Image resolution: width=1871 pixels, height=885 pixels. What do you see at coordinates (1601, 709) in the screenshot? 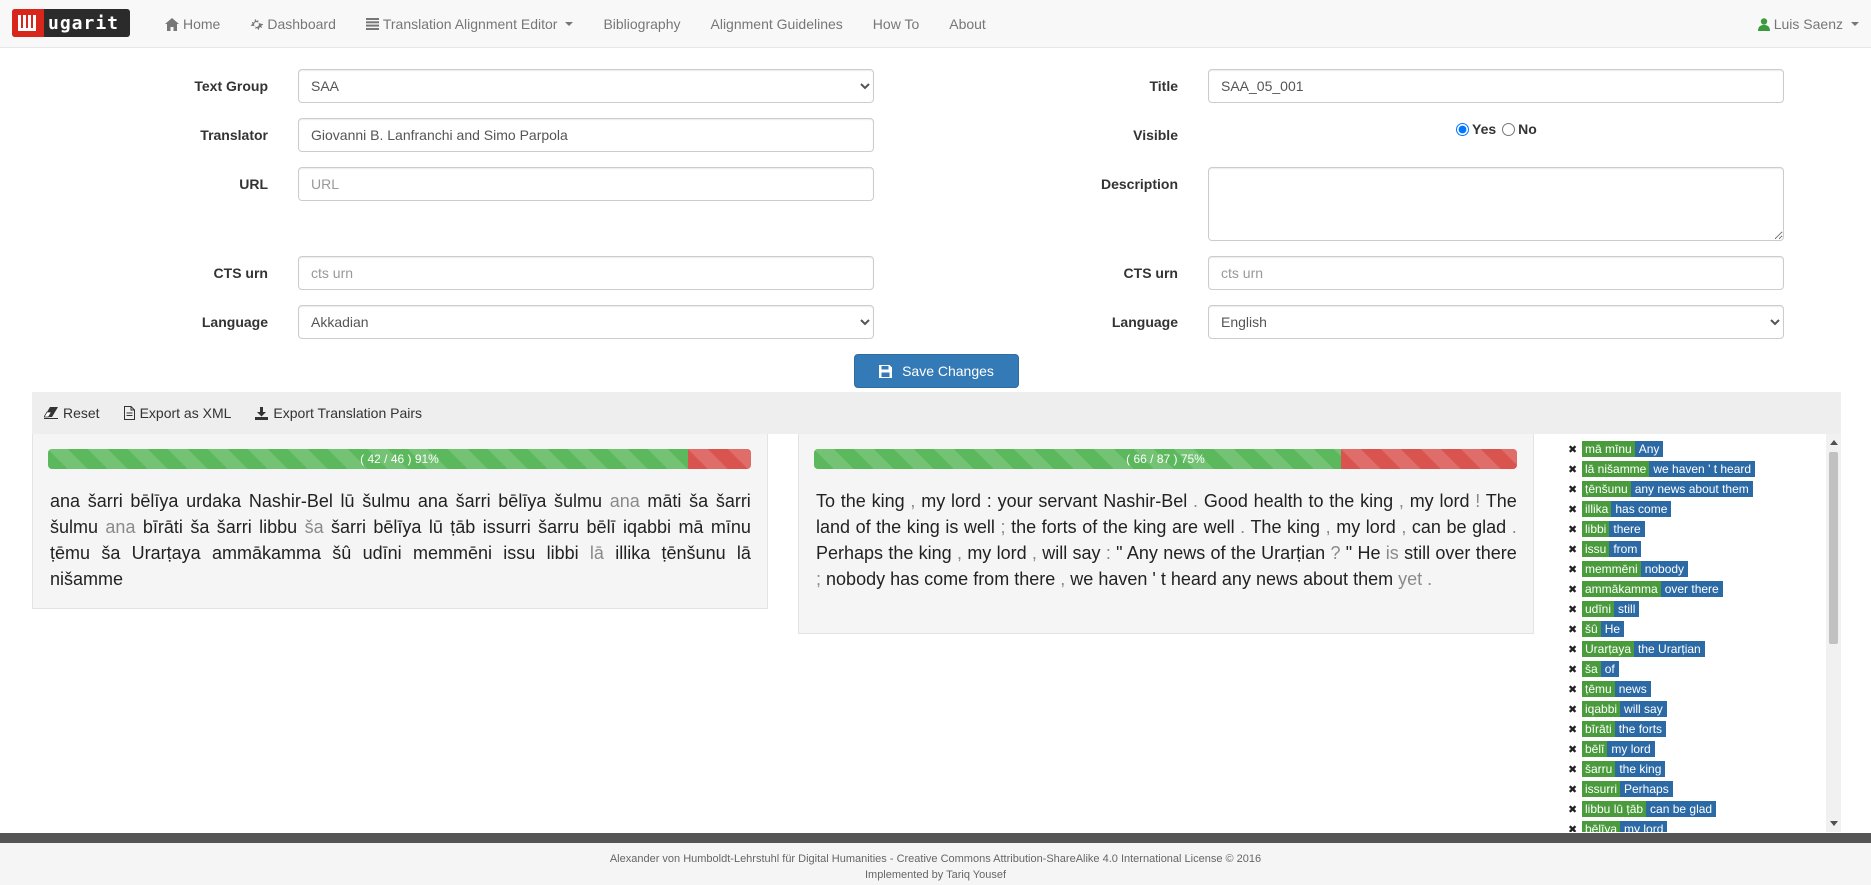
I see `pair-source: iqabbi` at bounding box center [1601, 709].